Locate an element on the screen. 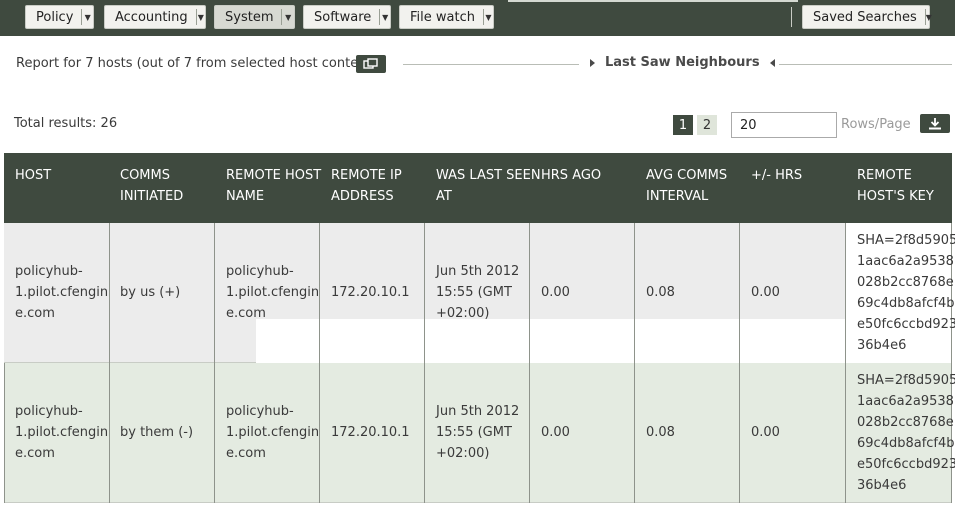  menu-file-watch-label: File watch is located at coordinates (442, 17).